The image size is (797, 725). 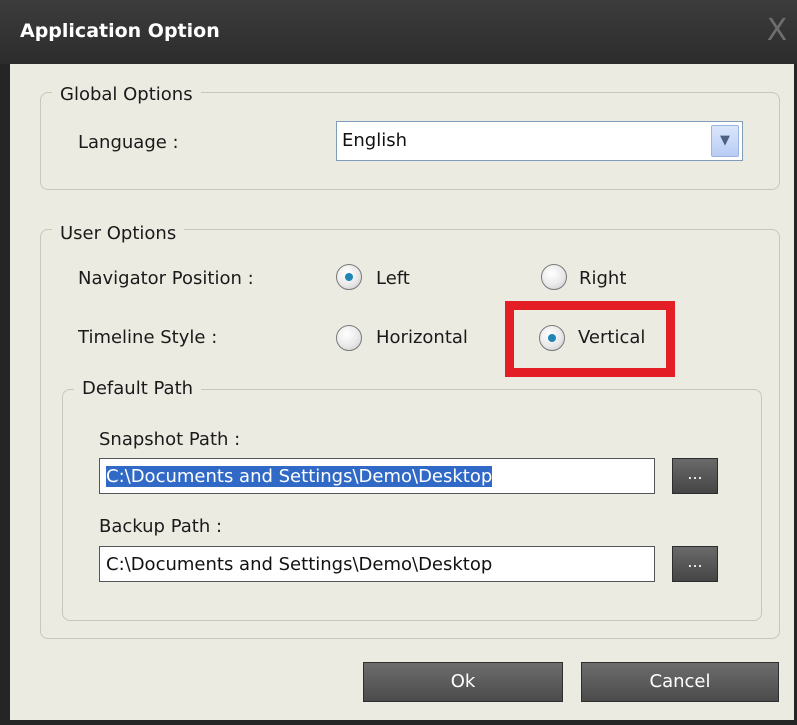 I want to click on timeline-vertical-label: Vertical, so click(x=611, y=338).